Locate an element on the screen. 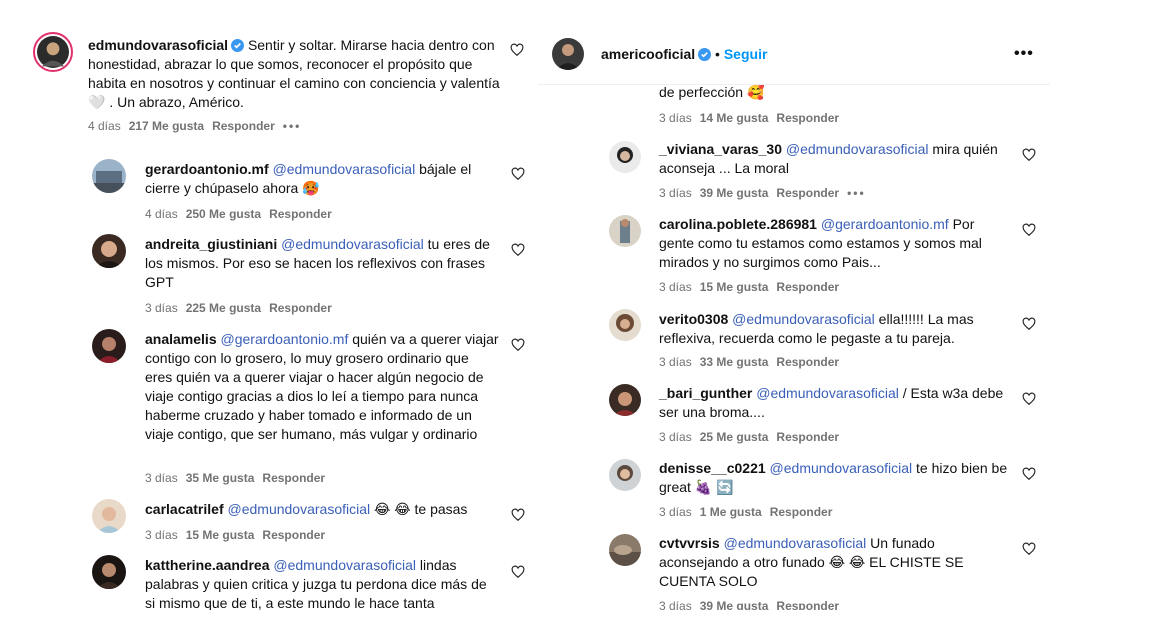 This screenshot has height=632, width=1176. comment-meta: 3 días 39 Me gusta Responder is located at coordinates (753, 604).